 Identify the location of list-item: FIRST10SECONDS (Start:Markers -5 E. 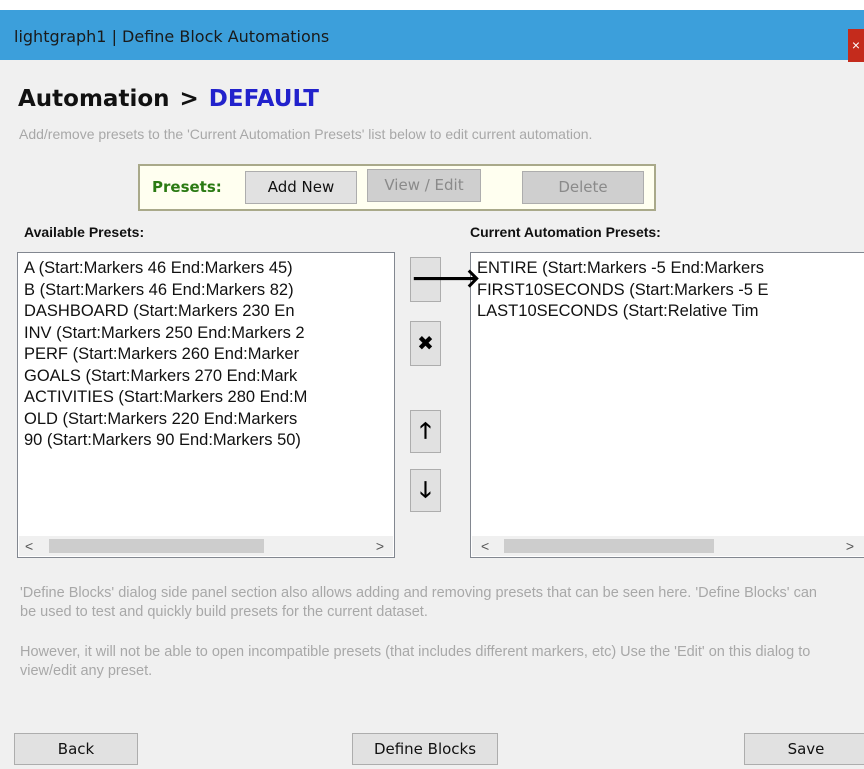
(623, 291).